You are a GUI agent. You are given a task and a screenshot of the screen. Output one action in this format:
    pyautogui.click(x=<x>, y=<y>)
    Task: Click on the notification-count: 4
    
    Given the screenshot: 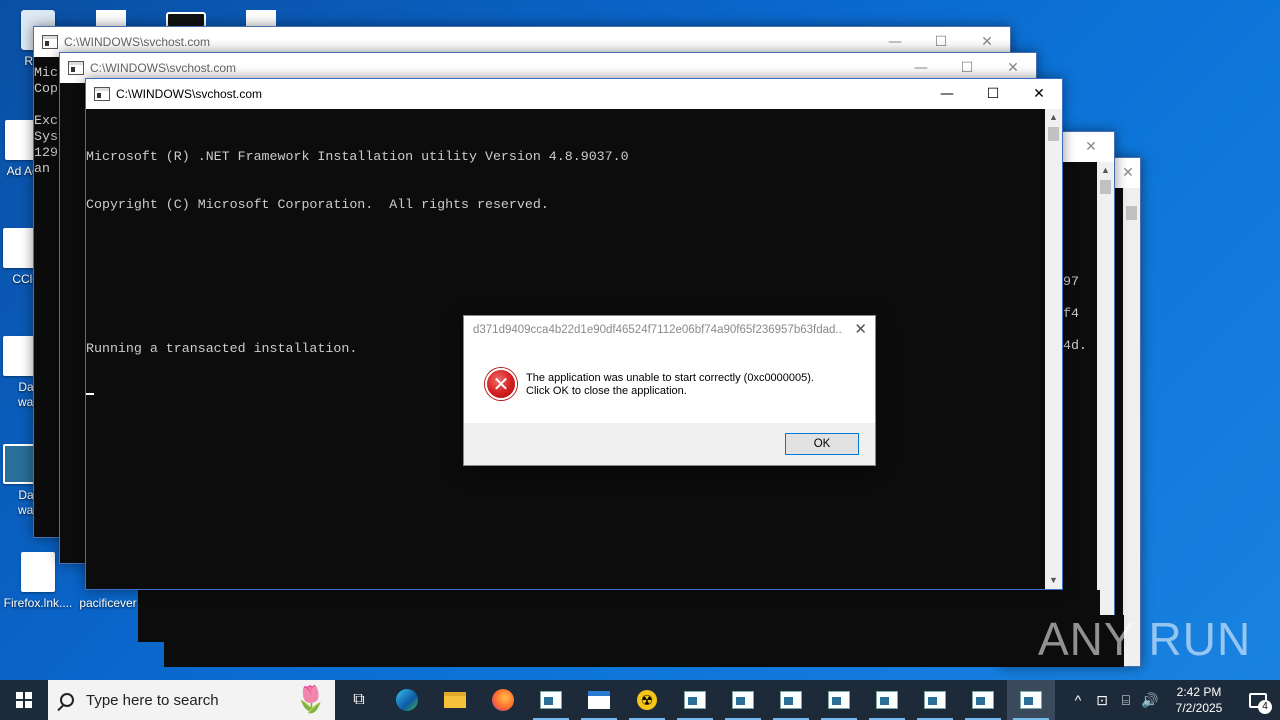 What is the action you would take?
    pyautogui.click(x=1265, y=707)
    